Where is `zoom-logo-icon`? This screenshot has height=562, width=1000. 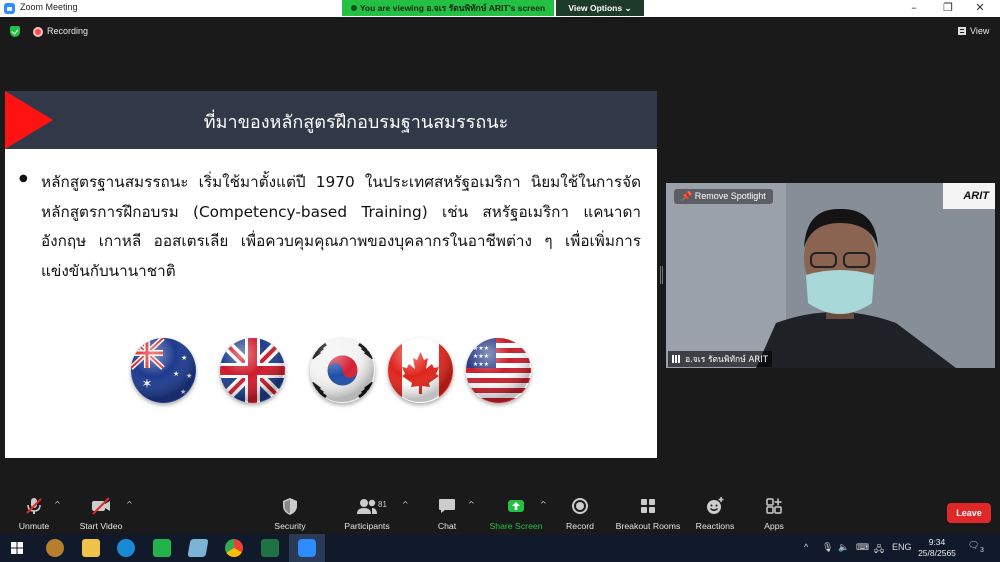 zoom-logo-icon is located at coordinates (9, 8).